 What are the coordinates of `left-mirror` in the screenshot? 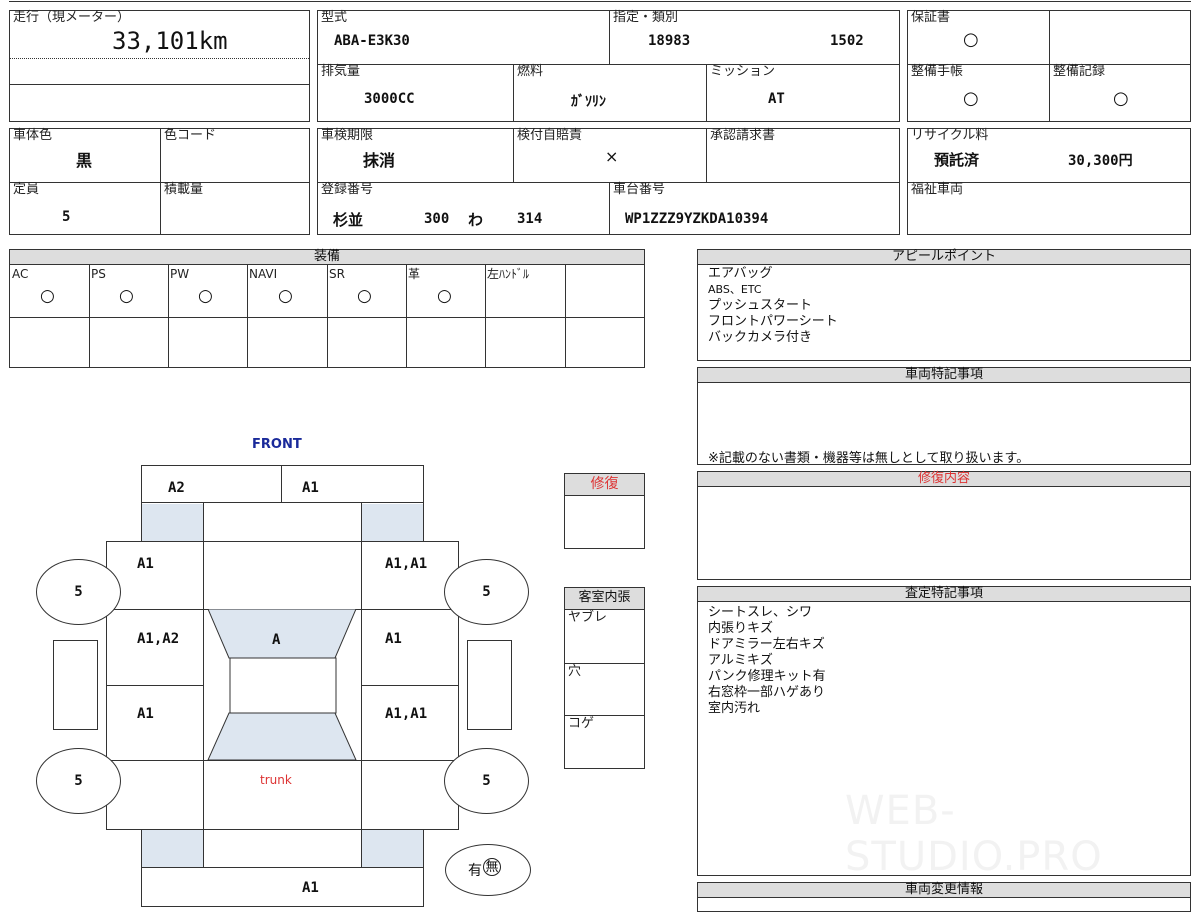 It's located at (75, 685).